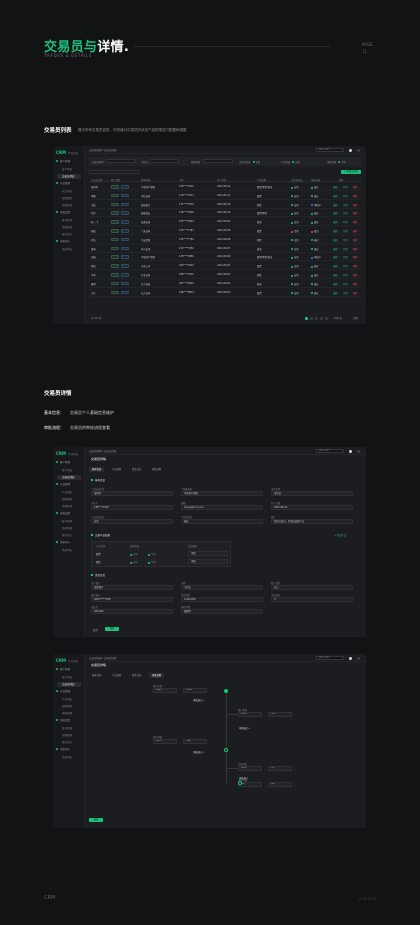 Image resolution: width=420 pixels, height=925 pixels. Describe the element at coordinates (312, 493) in the screenshot. I see `field-input: 身份证` at that location.